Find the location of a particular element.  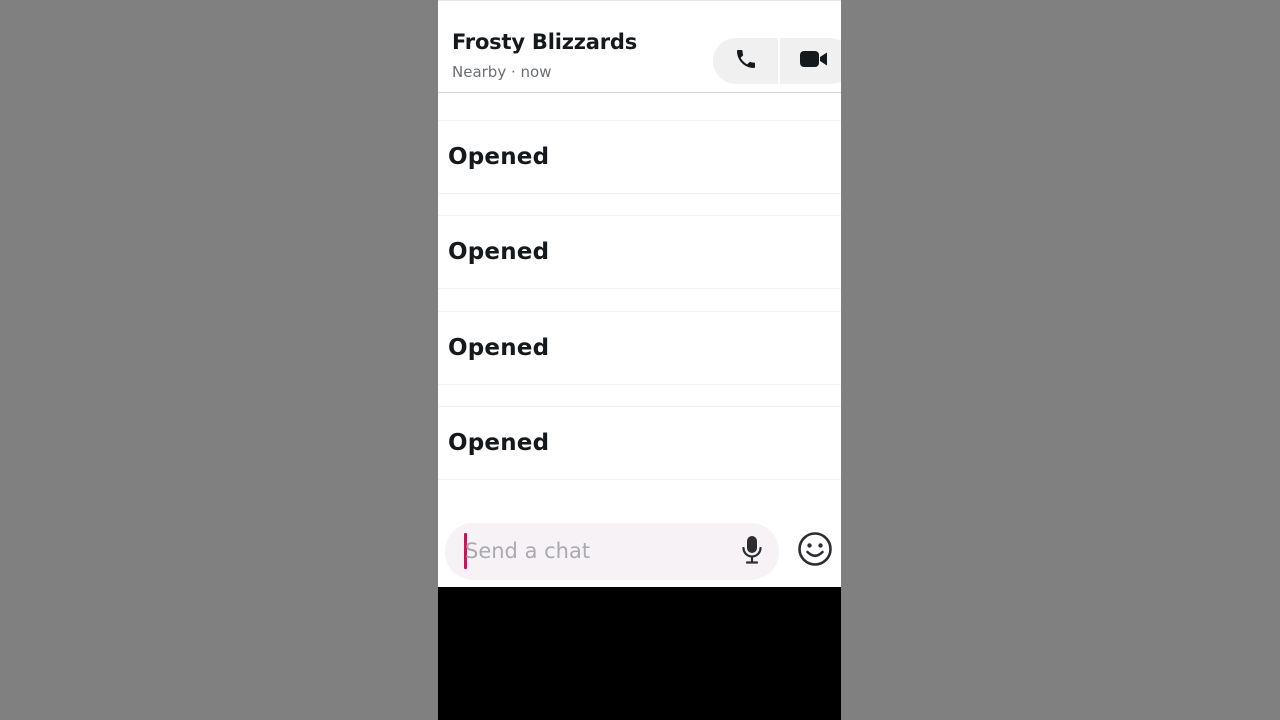

chat-composer is located at coordinates (639, 548).